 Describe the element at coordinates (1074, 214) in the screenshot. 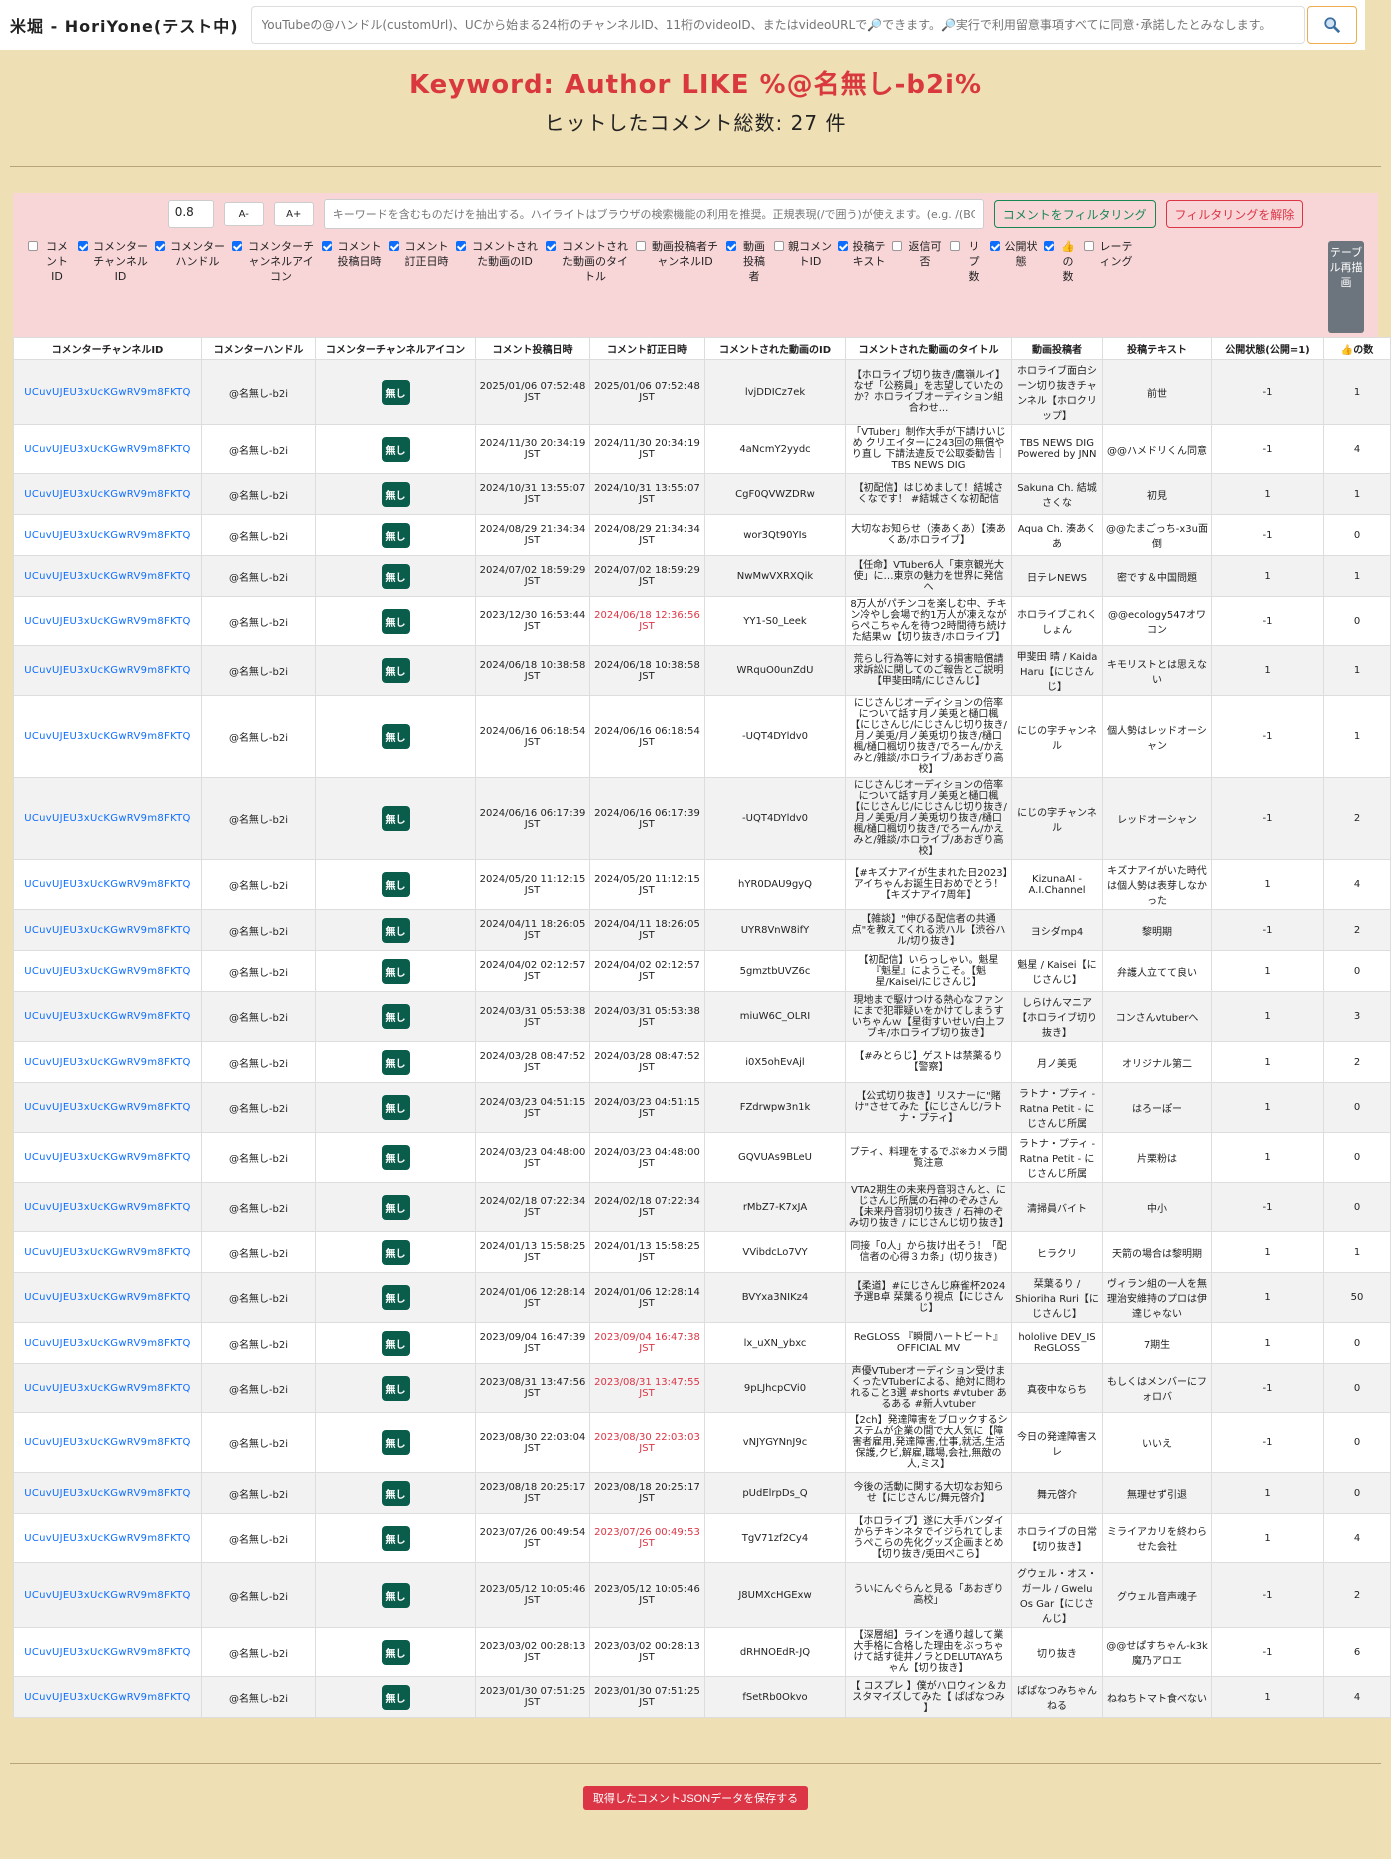

I see `filter-button: コメントをフィルタリング` at that location.